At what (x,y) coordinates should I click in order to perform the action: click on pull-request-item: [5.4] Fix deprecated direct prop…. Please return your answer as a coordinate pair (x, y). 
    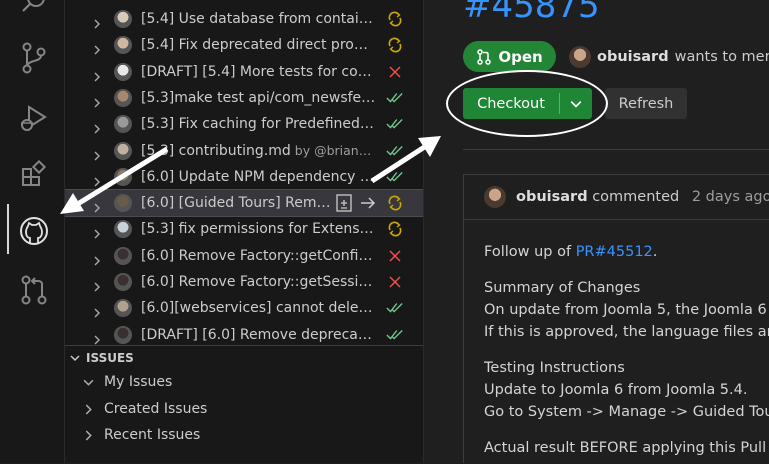
    Looking at the image, I should click on (244, 45).